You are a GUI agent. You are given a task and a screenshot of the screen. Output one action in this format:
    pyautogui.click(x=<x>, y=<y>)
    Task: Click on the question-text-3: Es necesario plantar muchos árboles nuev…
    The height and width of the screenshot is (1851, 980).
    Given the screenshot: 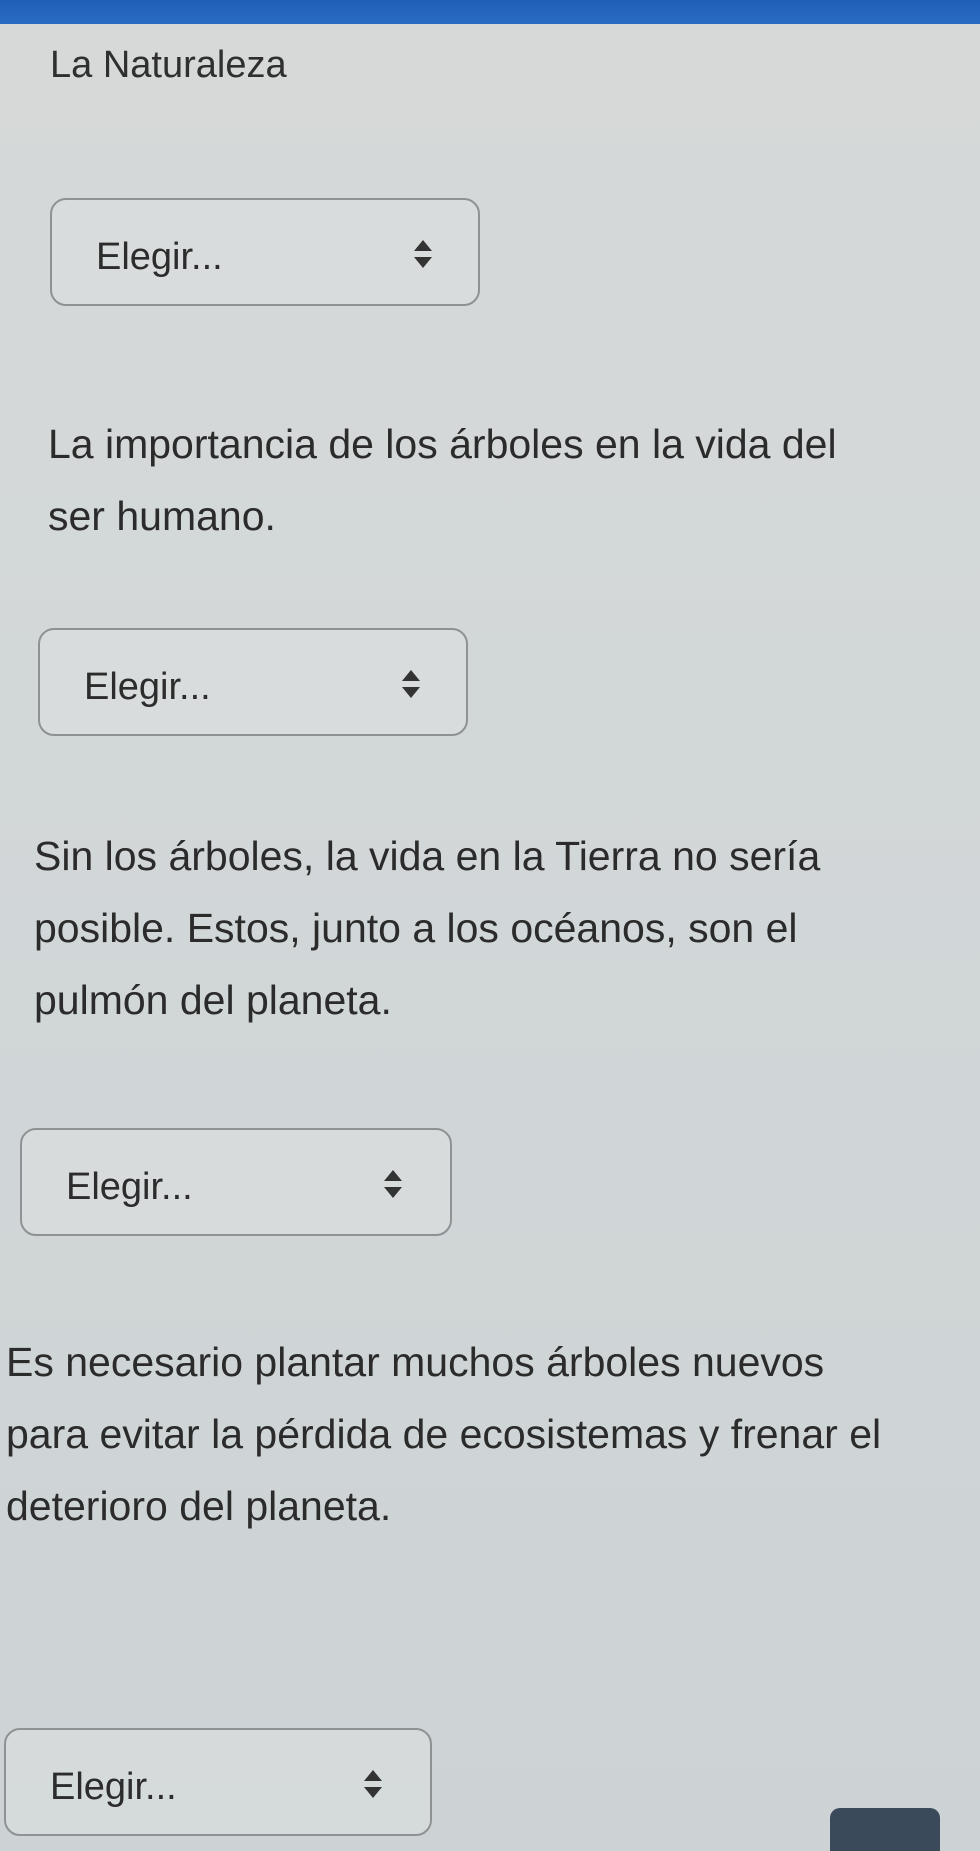 What is the action you would take?
    pyautogui.click(x=444, y=1434)
    